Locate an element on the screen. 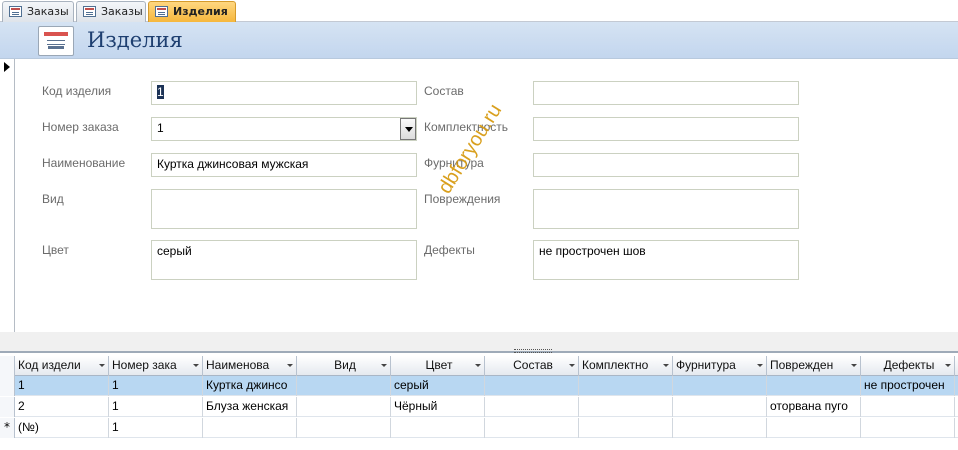  tab-orders-1: Заказы is located at coordinates (38, 11).